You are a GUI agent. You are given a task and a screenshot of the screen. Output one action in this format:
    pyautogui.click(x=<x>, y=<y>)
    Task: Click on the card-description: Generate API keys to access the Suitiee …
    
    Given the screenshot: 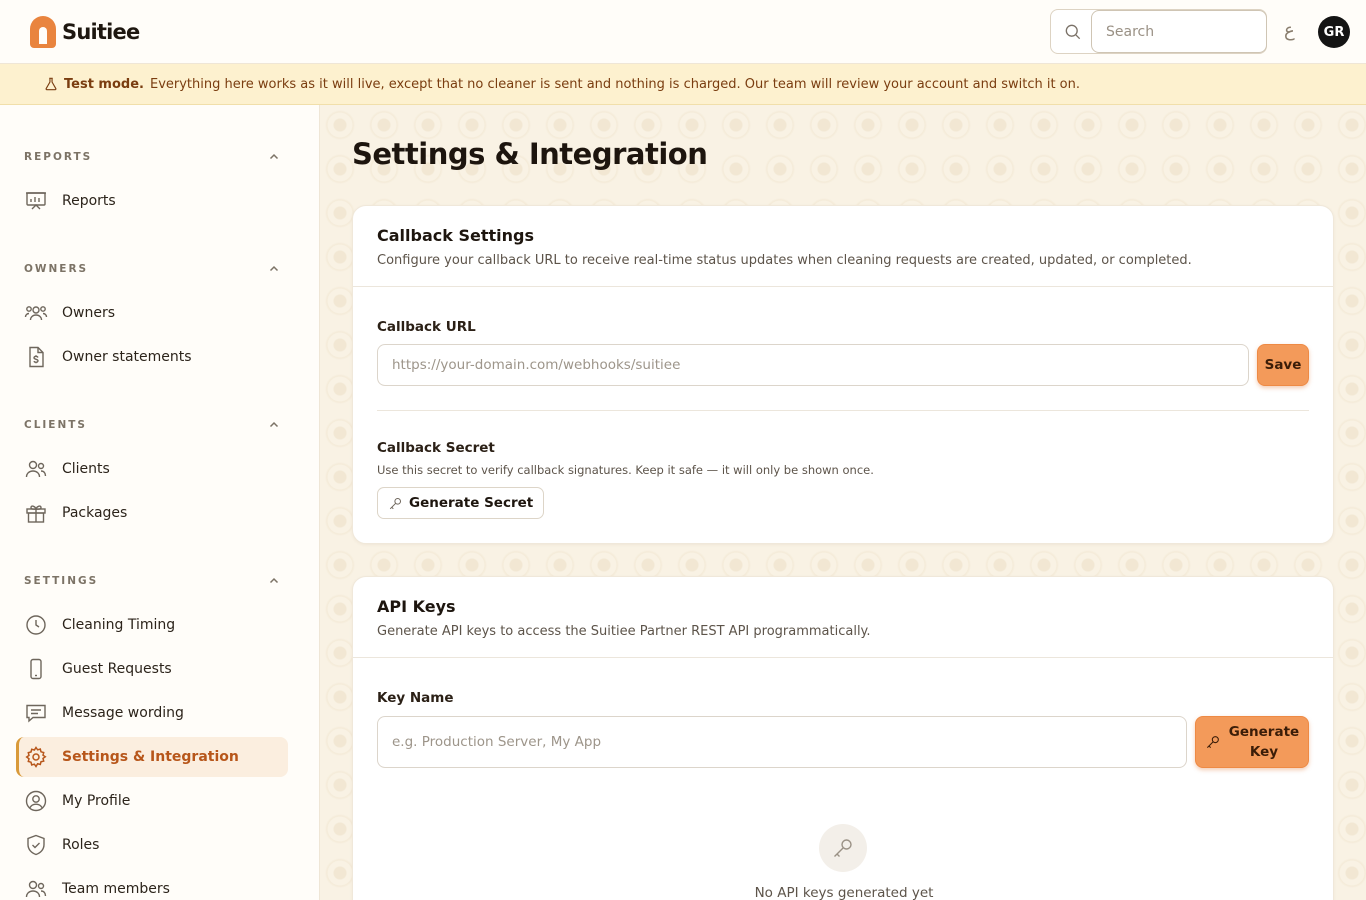 What is the action you would take?
    pyautogui.click(x=624, y=631)
    